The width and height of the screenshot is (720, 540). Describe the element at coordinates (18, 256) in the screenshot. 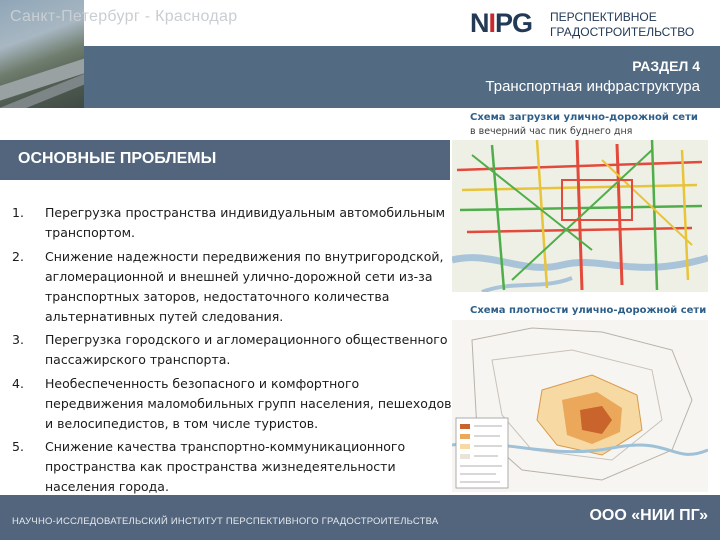

I see `list-number: 2.` at that location.